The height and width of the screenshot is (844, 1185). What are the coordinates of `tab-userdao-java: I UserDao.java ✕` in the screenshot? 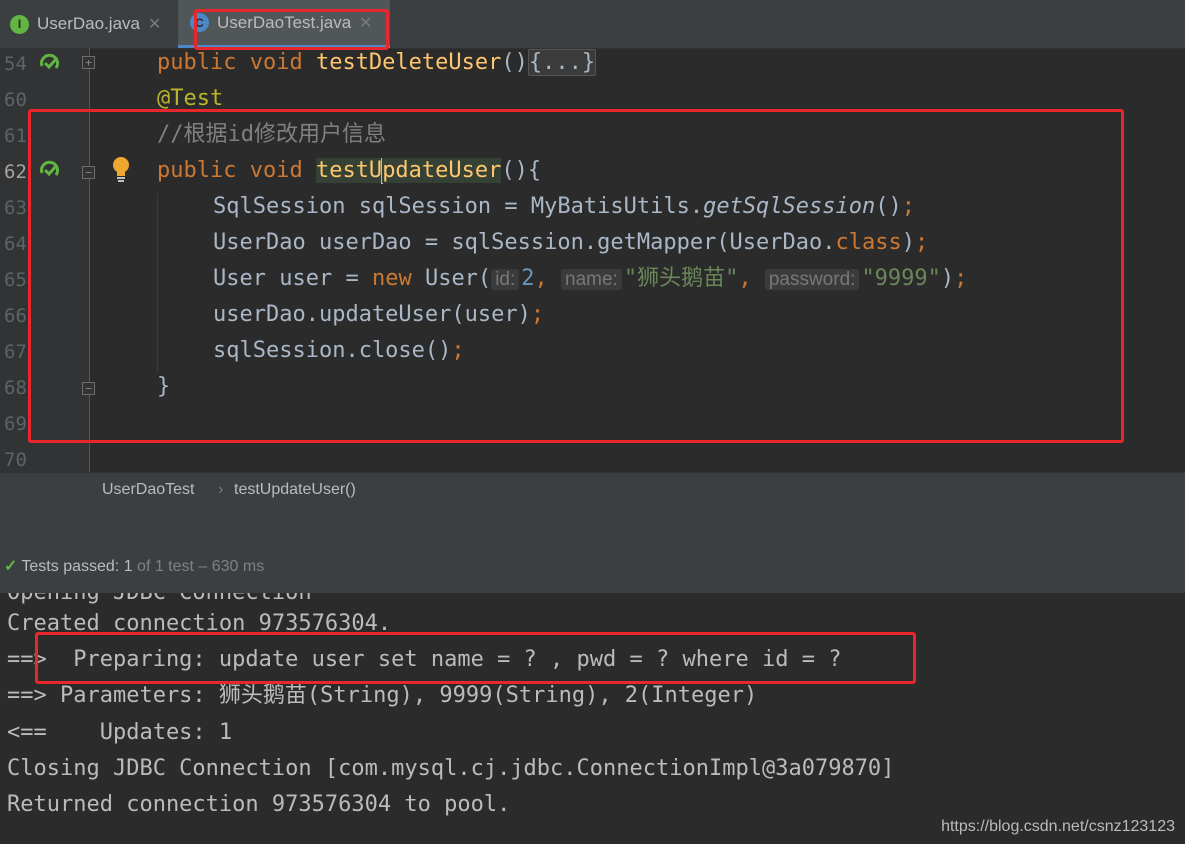 It's located at (85, 24).